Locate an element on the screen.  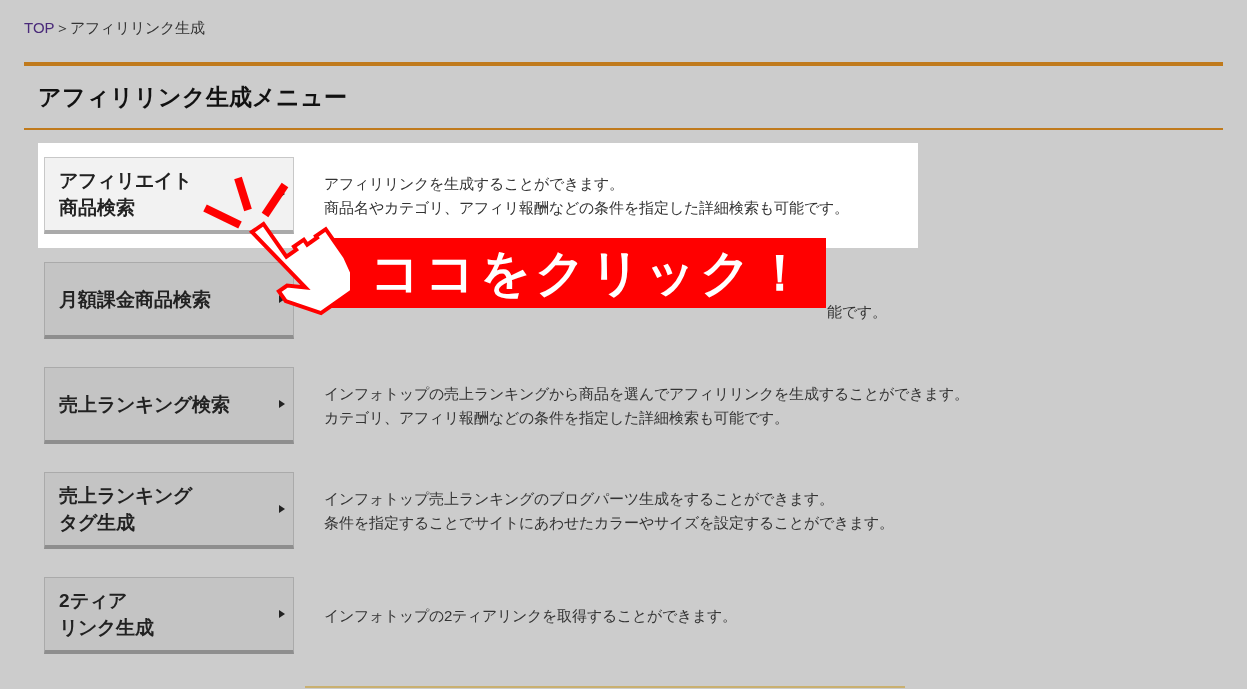
menu-button: 月額課金商品検索 is located at coordinates (169, 300).